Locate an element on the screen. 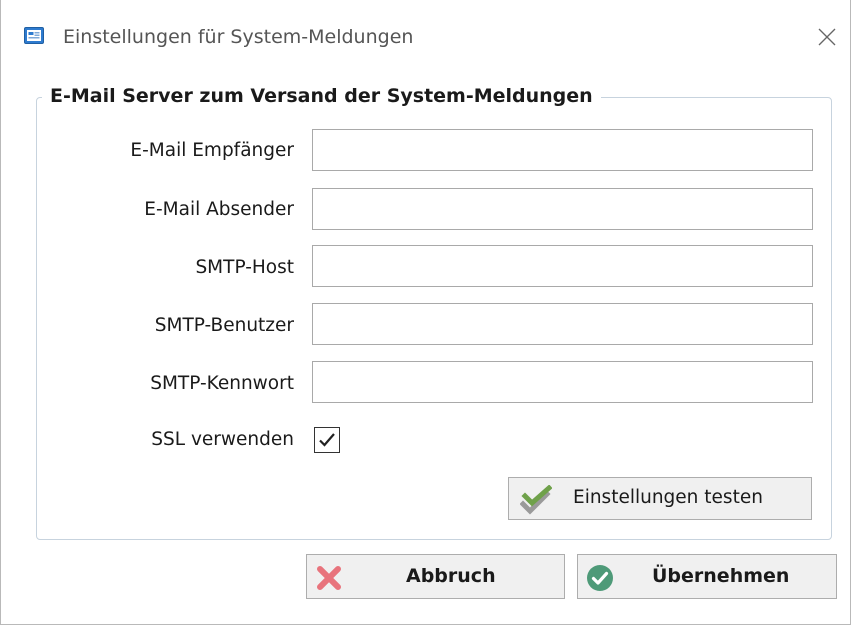 This screenshot has height=626, width=851. close-button is located at coordinates (827, 37).